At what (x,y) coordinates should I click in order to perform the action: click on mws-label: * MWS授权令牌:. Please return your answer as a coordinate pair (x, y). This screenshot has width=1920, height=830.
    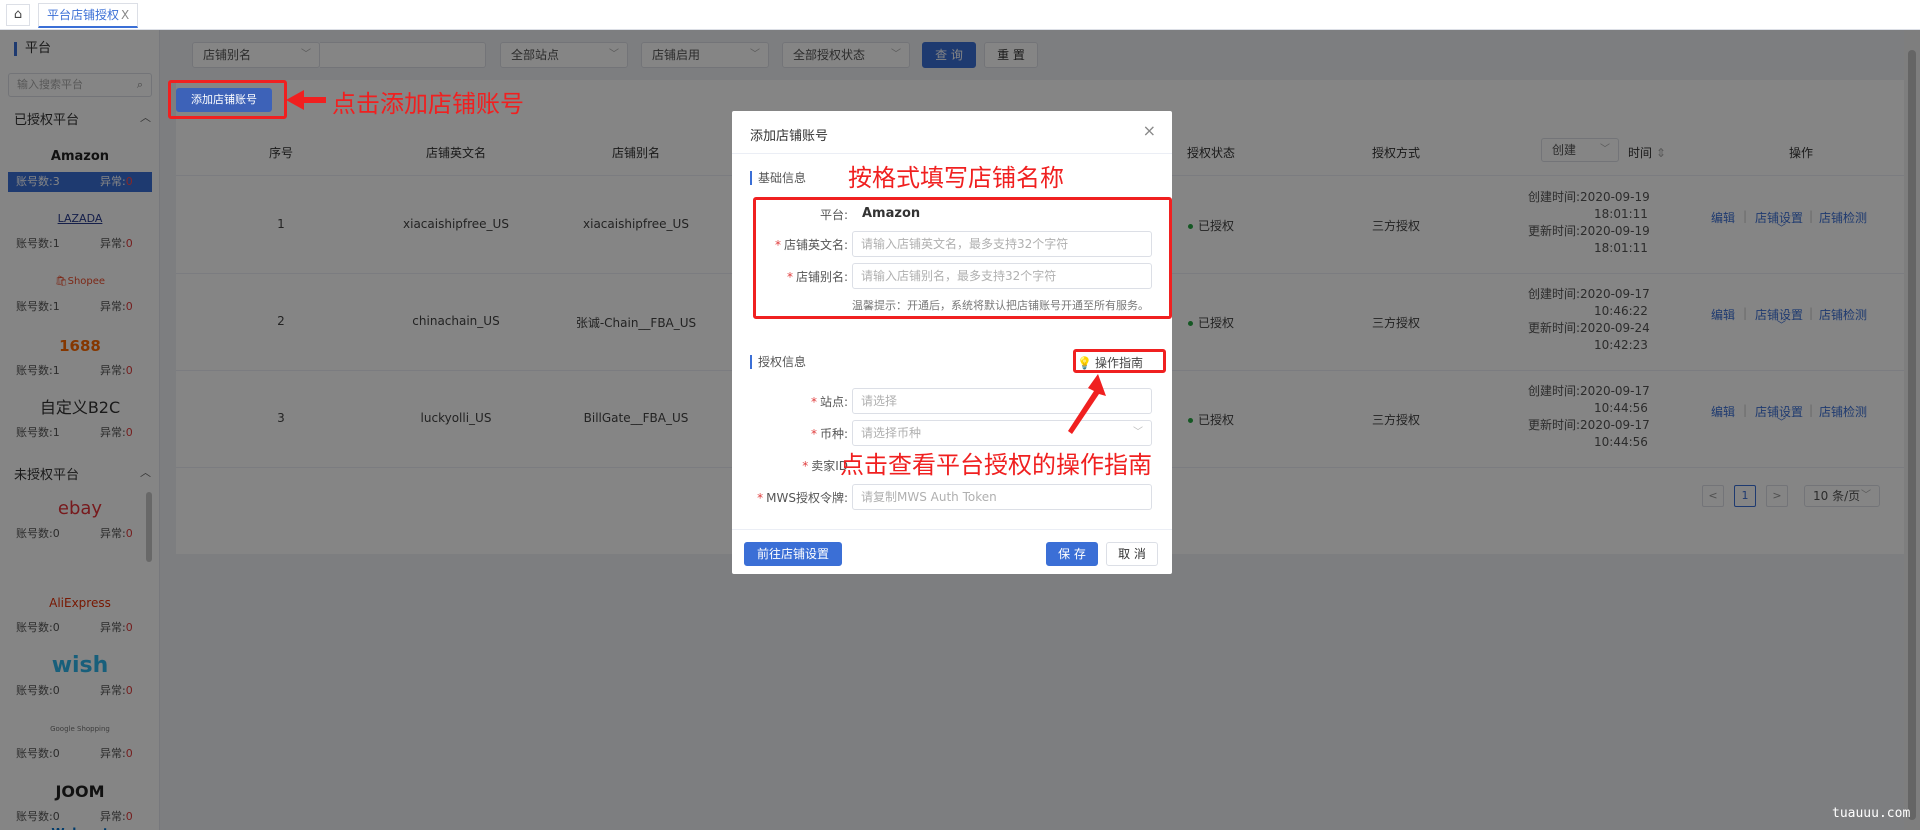
    Looking at the image, I should click on (802, 498).